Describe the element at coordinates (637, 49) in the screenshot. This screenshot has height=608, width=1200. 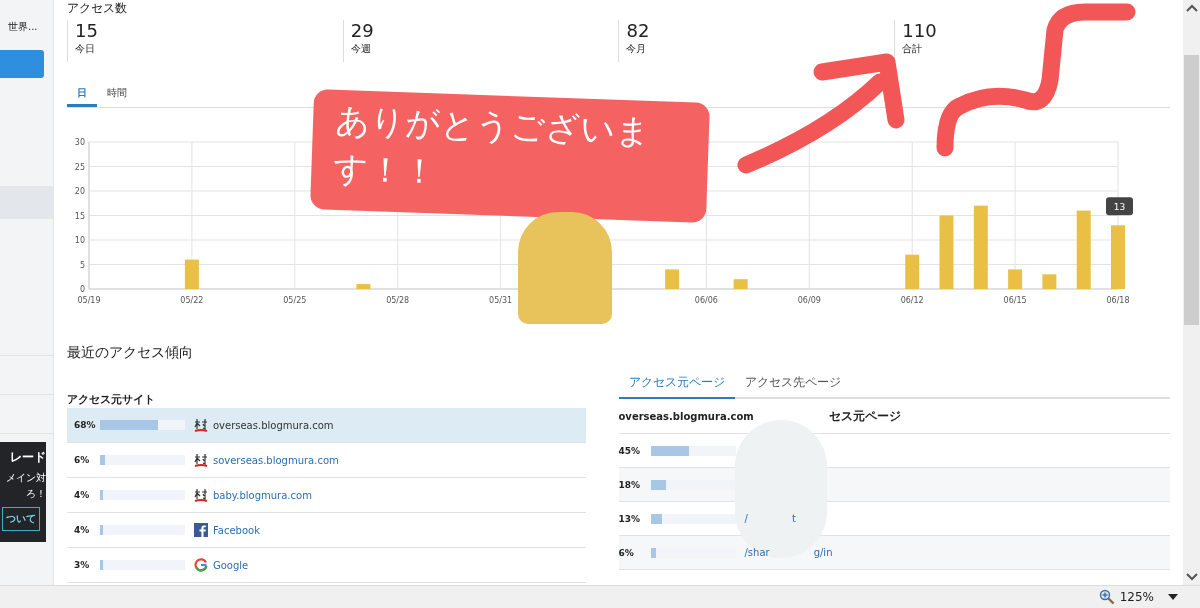
I see `stat-label: 今月` at that location.